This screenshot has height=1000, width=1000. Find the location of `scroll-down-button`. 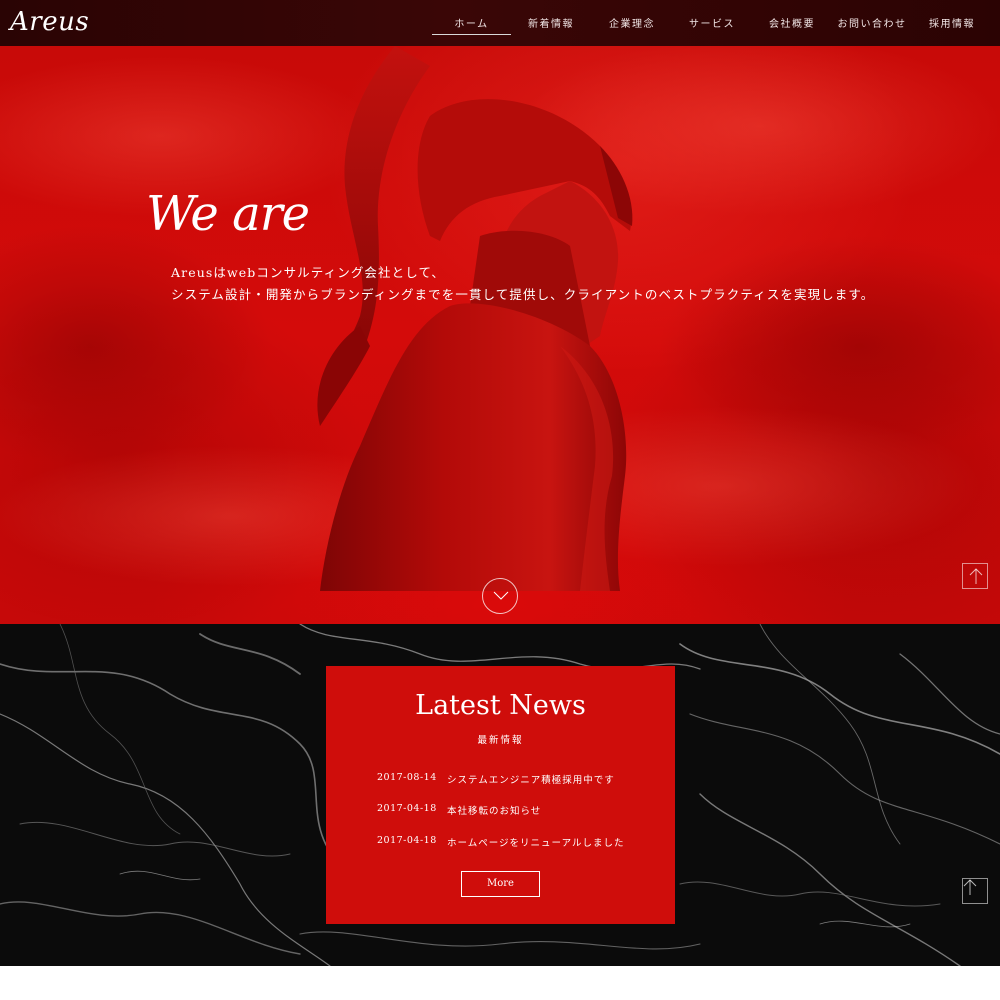

scroll-down-button is located at coordinates (500, 596).